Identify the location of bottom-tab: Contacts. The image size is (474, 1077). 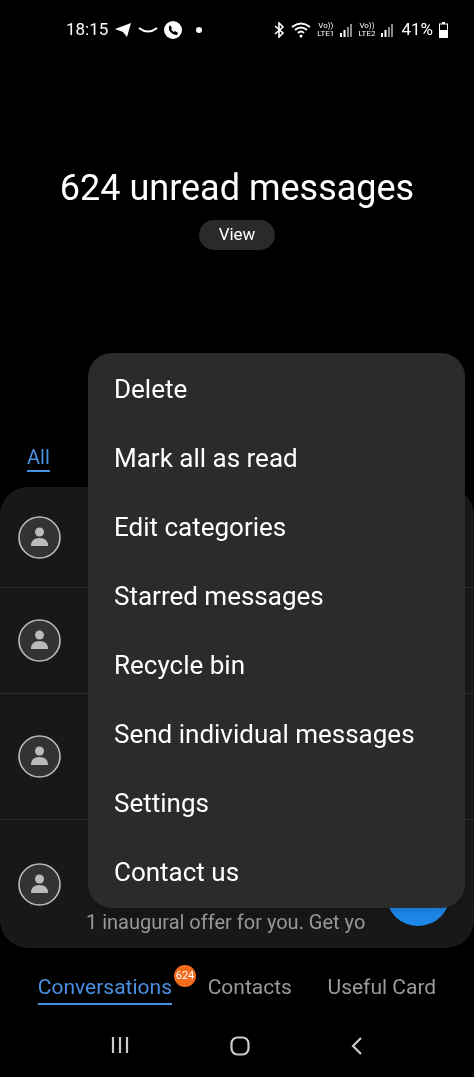
(249, 988).